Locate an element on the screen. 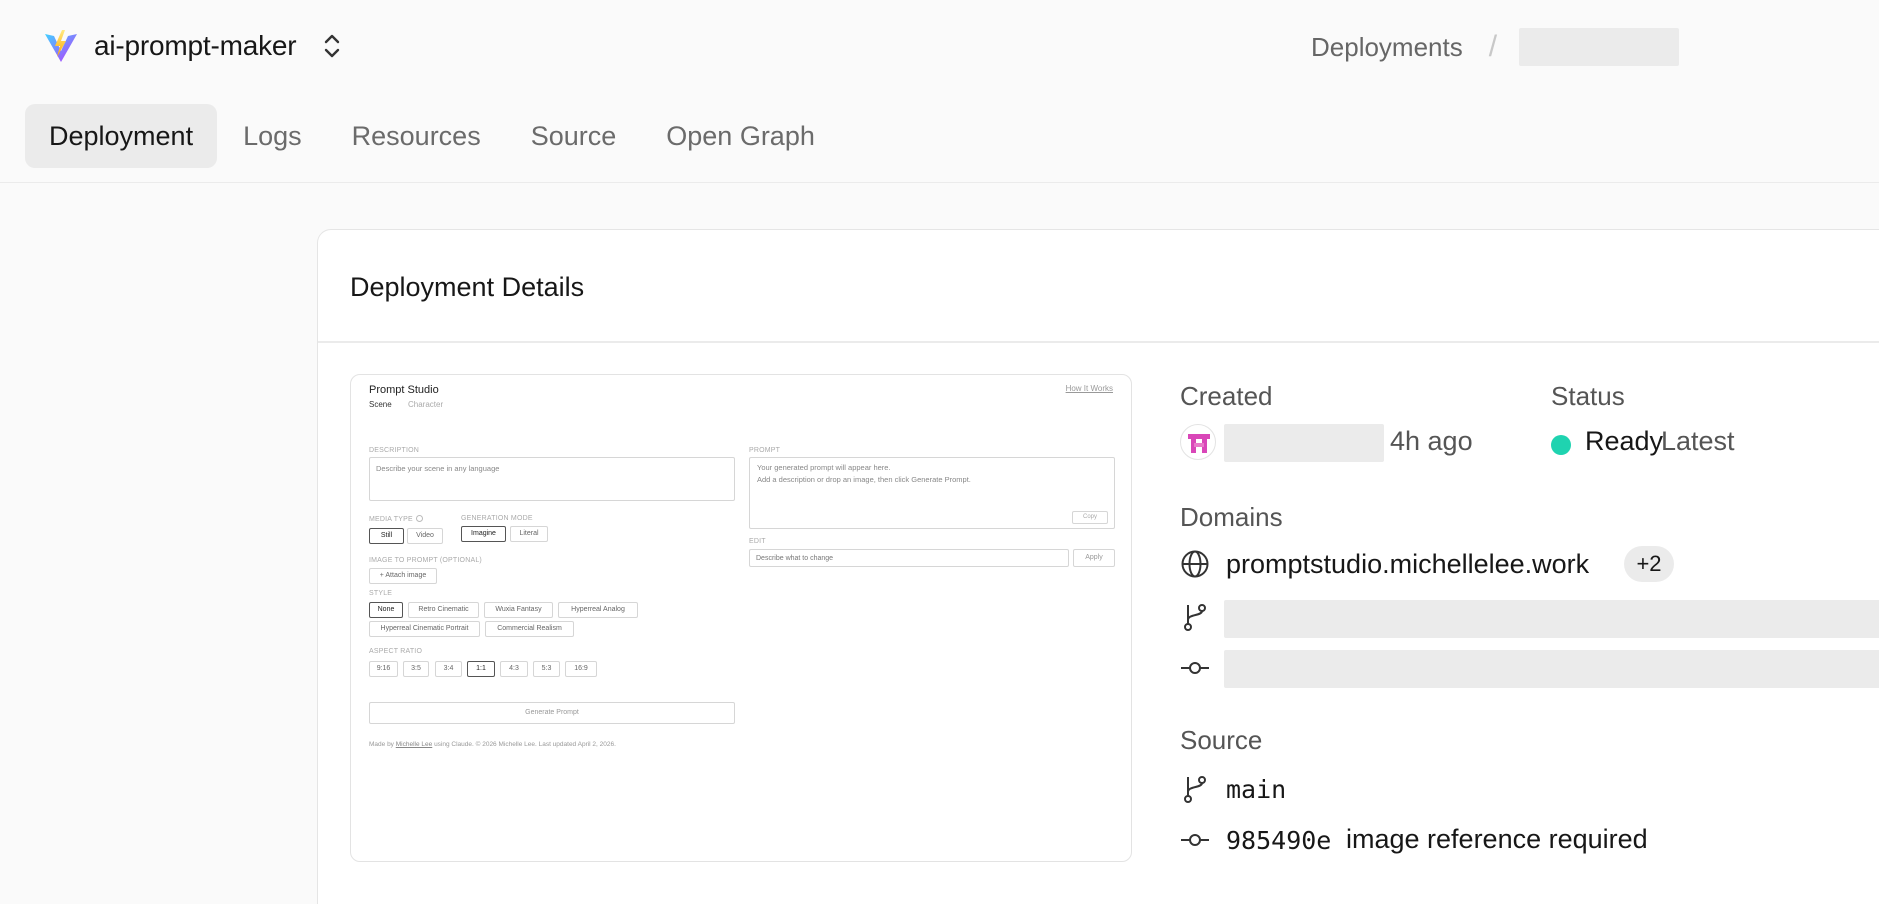 The image size is (1879, 904). preview-style-hyperreal-analog: Hyperreal Analog is located at coordinates (598, 610).